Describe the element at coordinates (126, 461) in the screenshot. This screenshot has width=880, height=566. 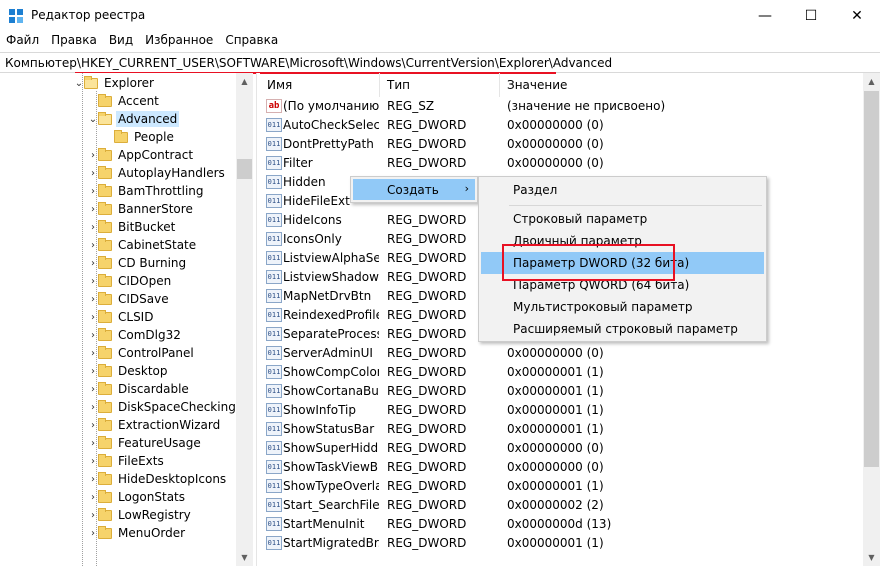
I see `tree-node: › FileExts` at that location.